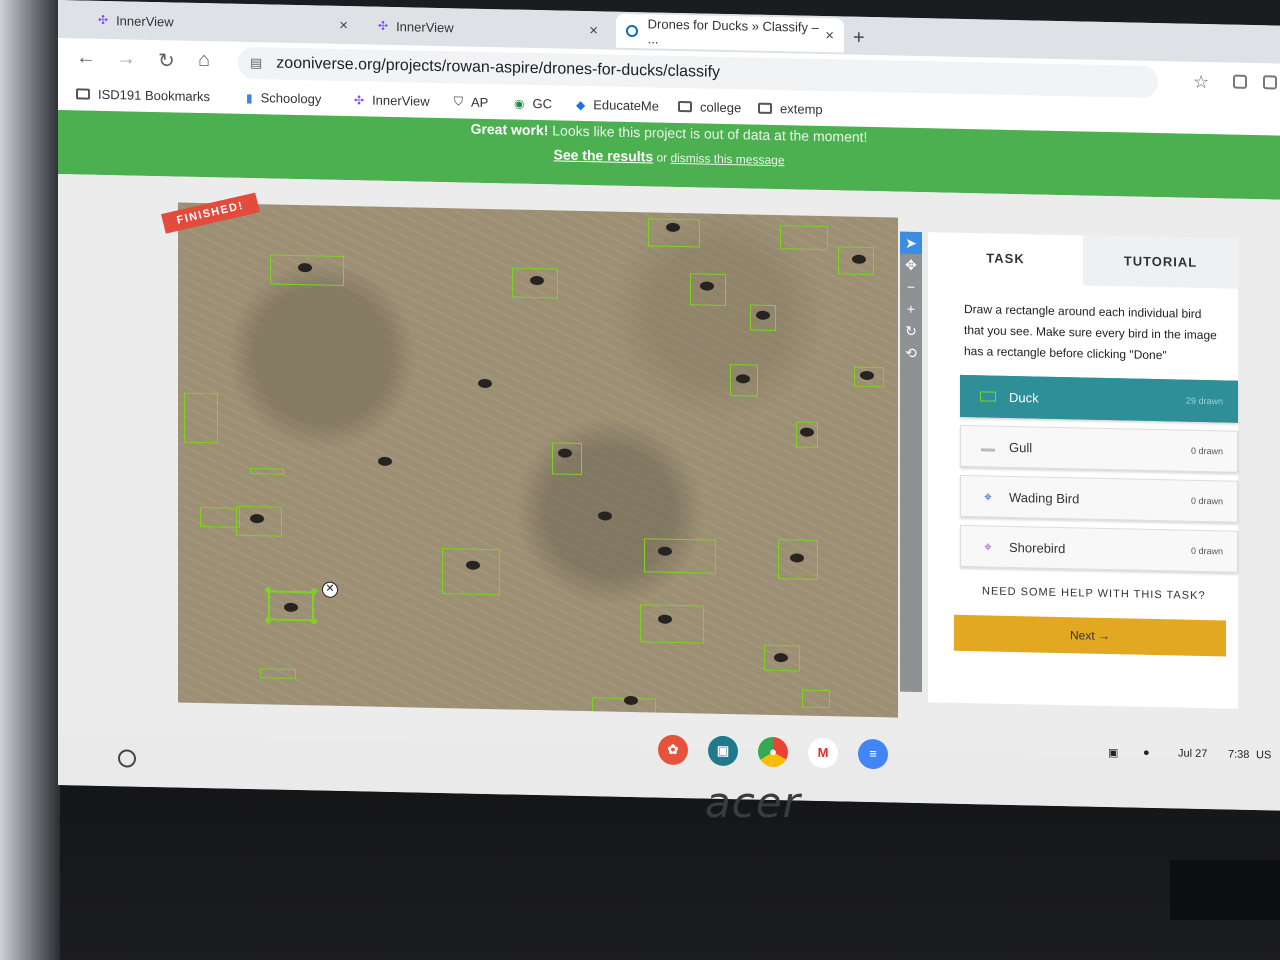 The width and height of the screenshot is (1280, 960). What do you see at coordinates (488, 27) in the screenshot?
I see `tab-innerview-2: ✣ InnerView ×` at bounding box center [488, 27].